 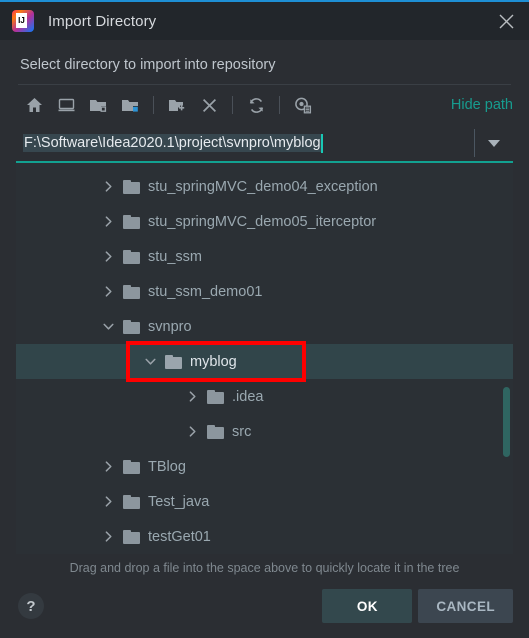 What do you see at coordinates (264, 501) in the screenshot?
I see `tree-row: Test_java` at bounding box center [264, 501].